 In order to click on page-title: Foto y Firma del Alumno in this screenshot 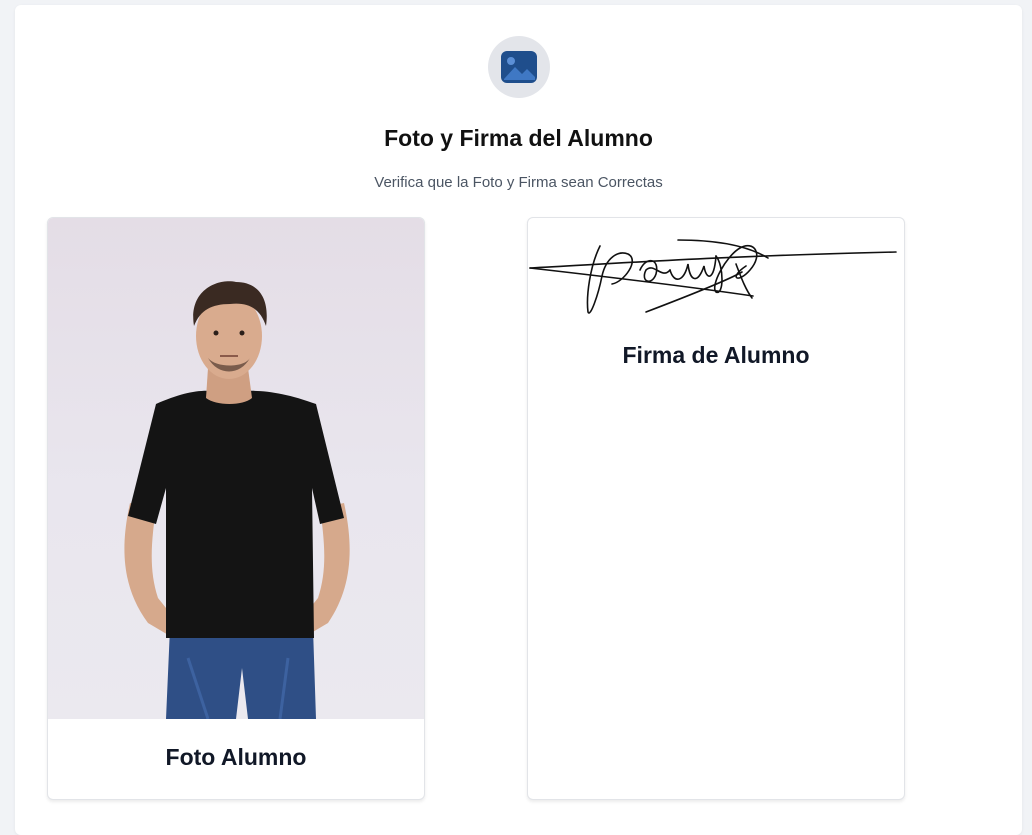, I will do `click(518, 138)`.